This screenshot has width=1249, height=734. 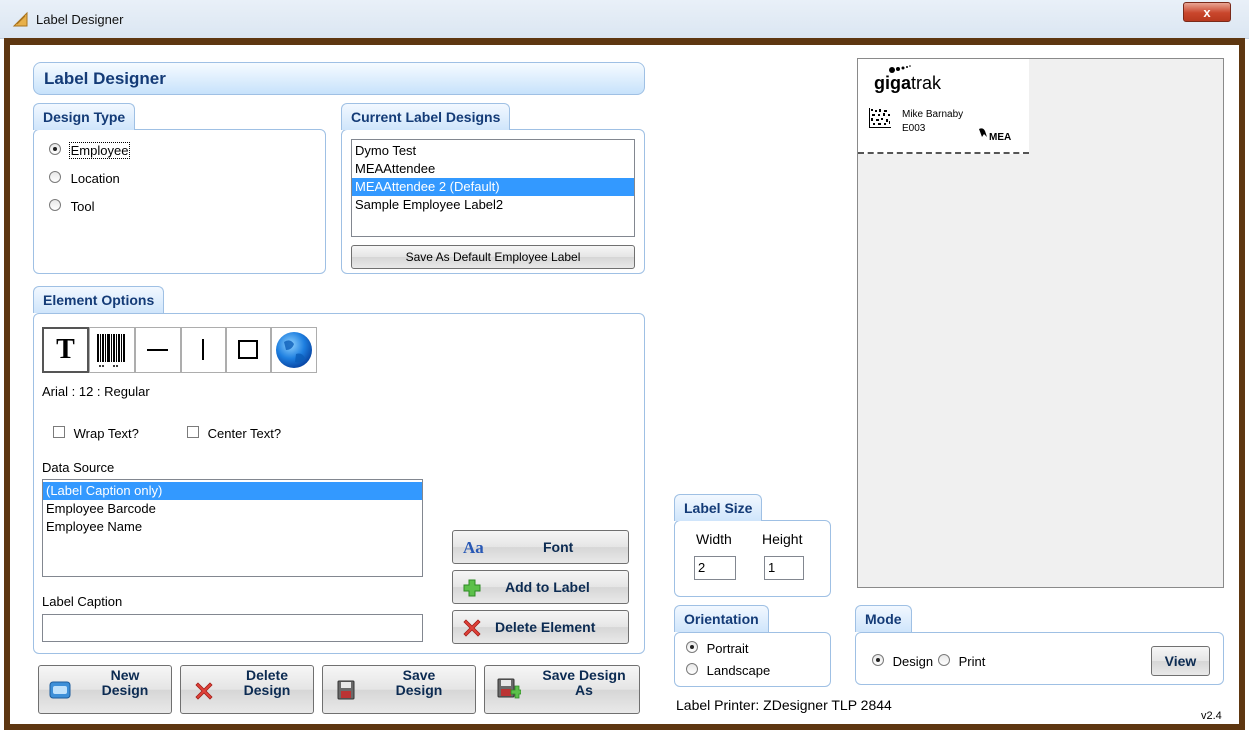 What do you see at coordinates (204, 691) in the screenshot?
I see `delete-design-icon` at bounding box center [204, 691].